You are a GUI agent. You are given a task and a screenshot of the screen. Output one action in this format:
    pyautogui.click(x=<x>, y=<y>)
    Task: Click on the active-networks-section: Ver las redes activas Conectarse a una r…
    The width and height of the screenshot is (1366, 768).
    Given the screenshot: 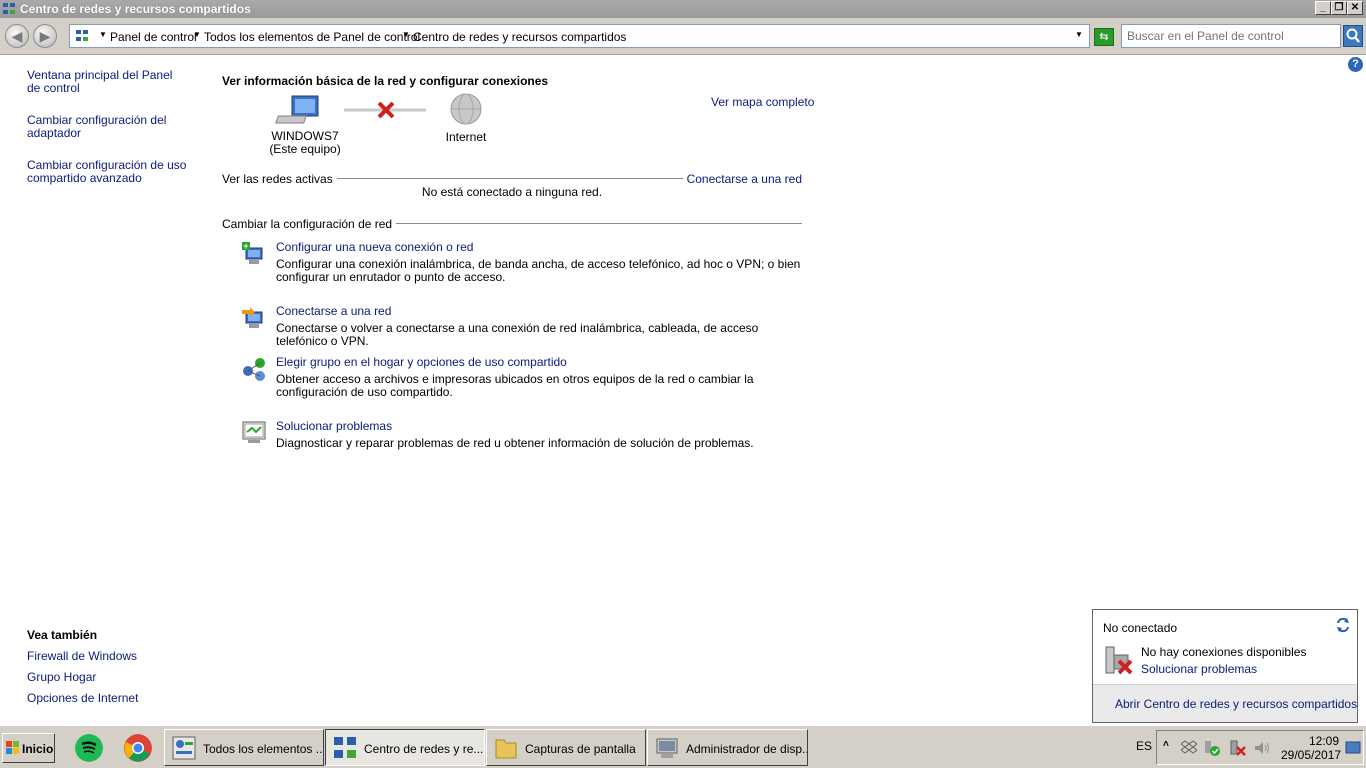 What is the action you would take?
    pyautogui.click(x=512, y=179)
    